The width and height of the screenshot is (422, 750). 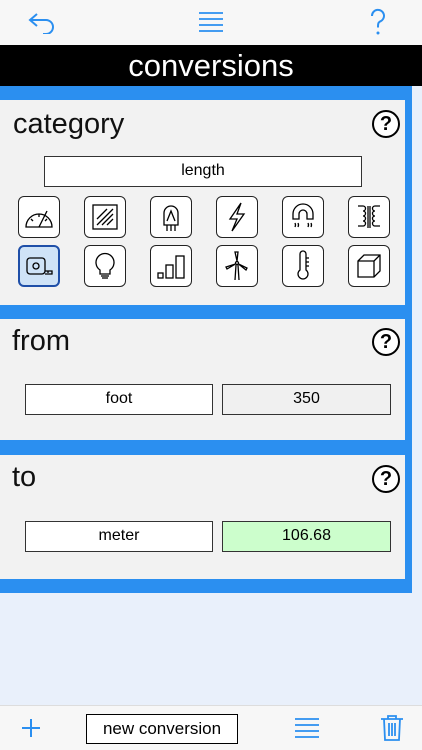 What do you see at coordinates (171, 217) in the screenshot?
I see `vacuum-tube-icon` at bounding box center [171, 217].